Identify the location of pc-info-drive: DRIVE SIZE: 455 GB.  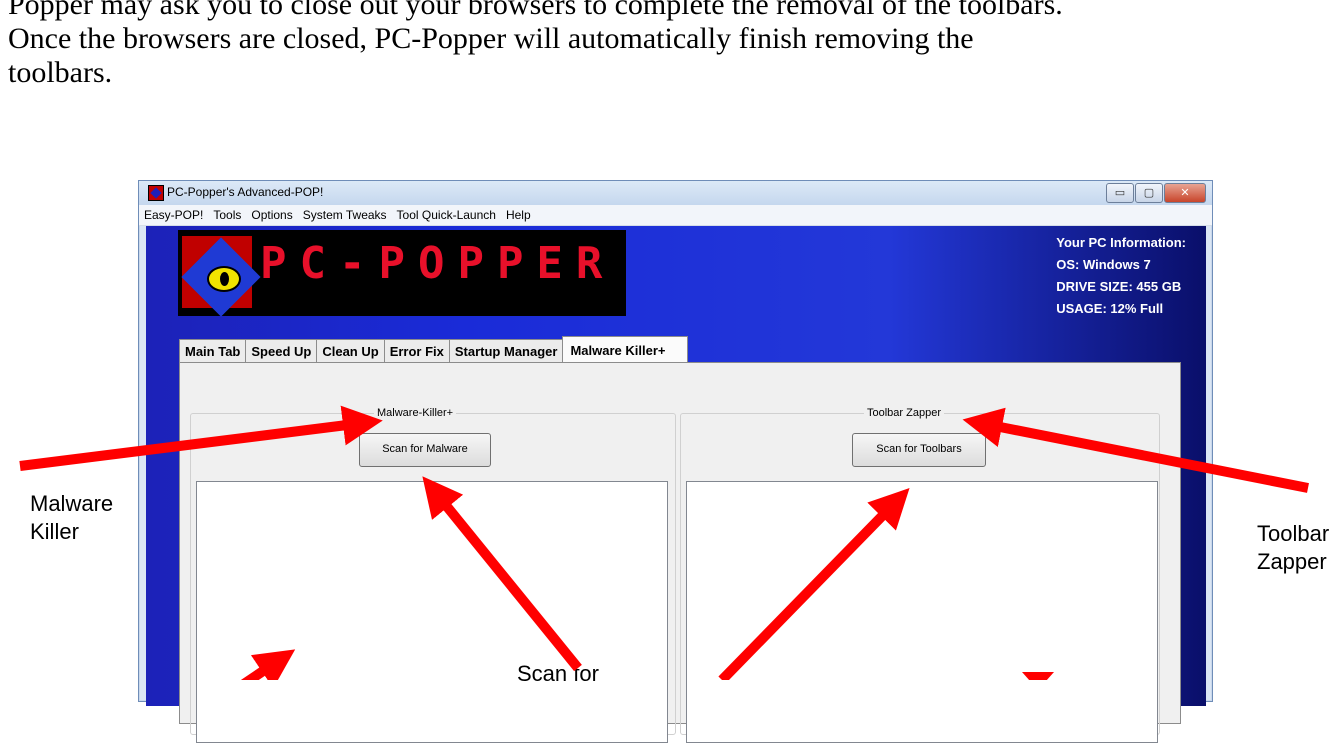
(1119, 286).